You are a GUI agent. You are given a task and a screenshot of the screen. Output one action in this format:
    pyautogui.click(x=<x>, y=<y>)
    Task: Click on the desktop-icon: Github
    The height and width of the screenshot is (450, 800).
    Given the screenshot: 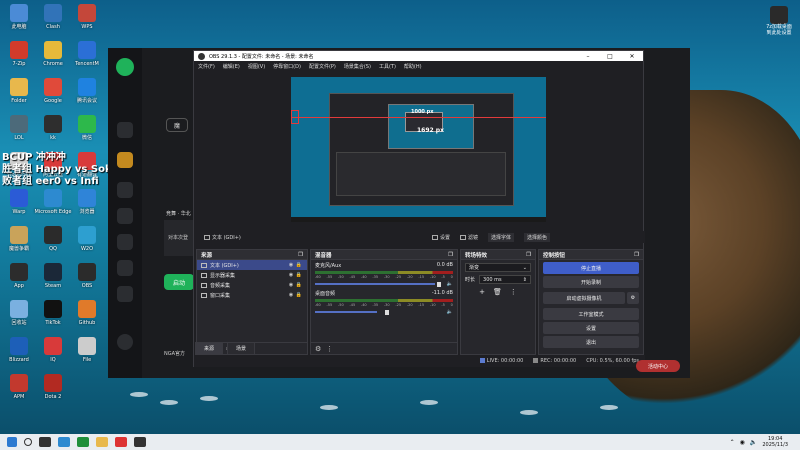 What is the action you would take?
    pyautogui.click(x=87, y=313)
    